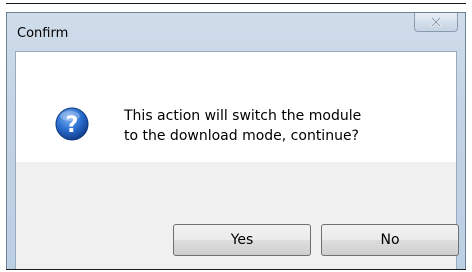  What do you see at coordinates (241, 136) in the screenshot?
I see `message-line-2: to the download mode, continue?` at bounding box center [241, 136].